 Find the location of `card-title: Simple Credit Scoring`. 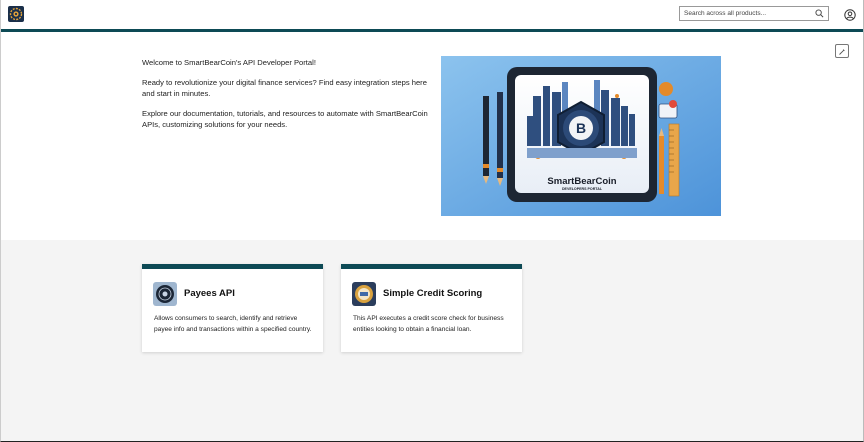

card-title: Simple Credit Scoring is located at coordinates (432, 293).